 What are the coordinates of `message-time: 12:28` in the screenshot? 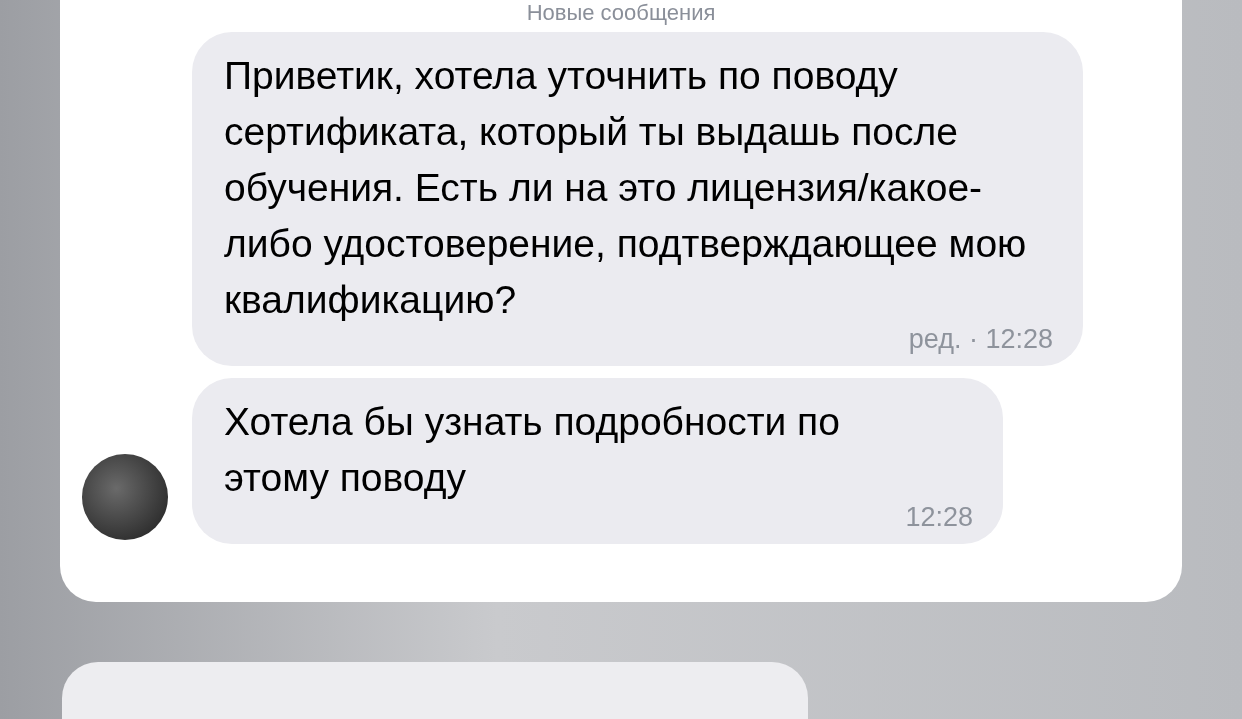 It's located at (939, 517).